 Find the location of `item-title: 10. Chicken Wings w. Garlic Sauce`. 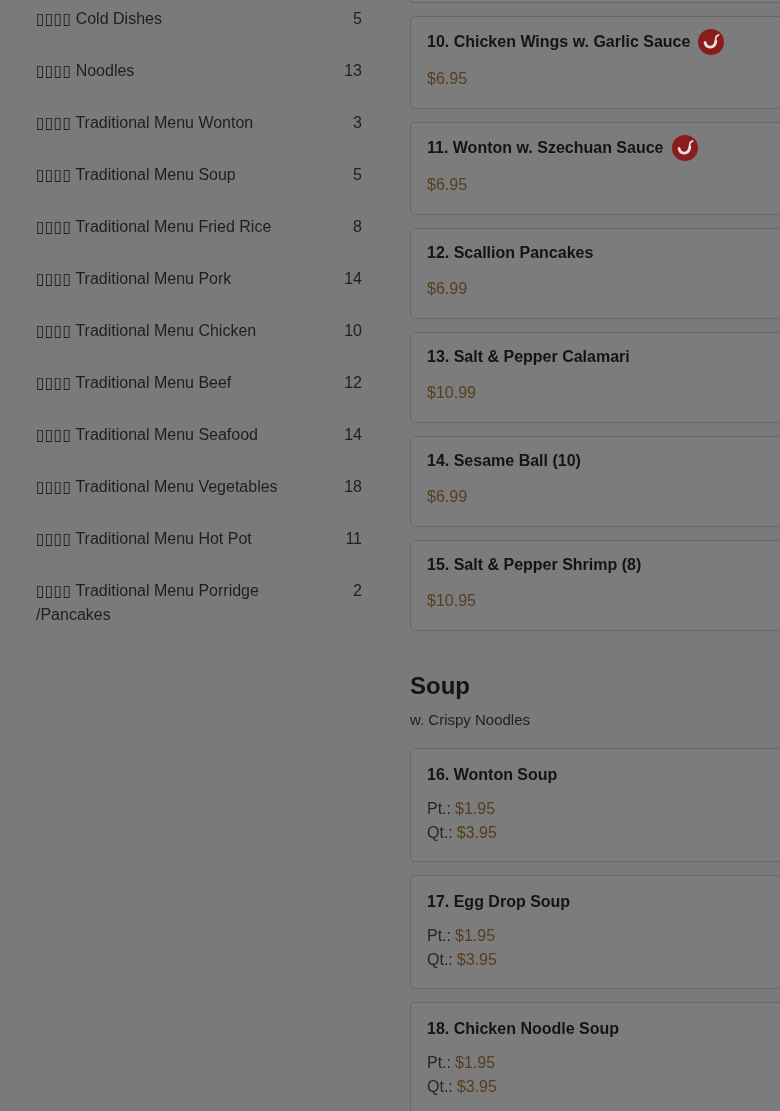

item-title: 10. Chicken Wings w. Garlic Sauce is located at coordinates (559, 42).